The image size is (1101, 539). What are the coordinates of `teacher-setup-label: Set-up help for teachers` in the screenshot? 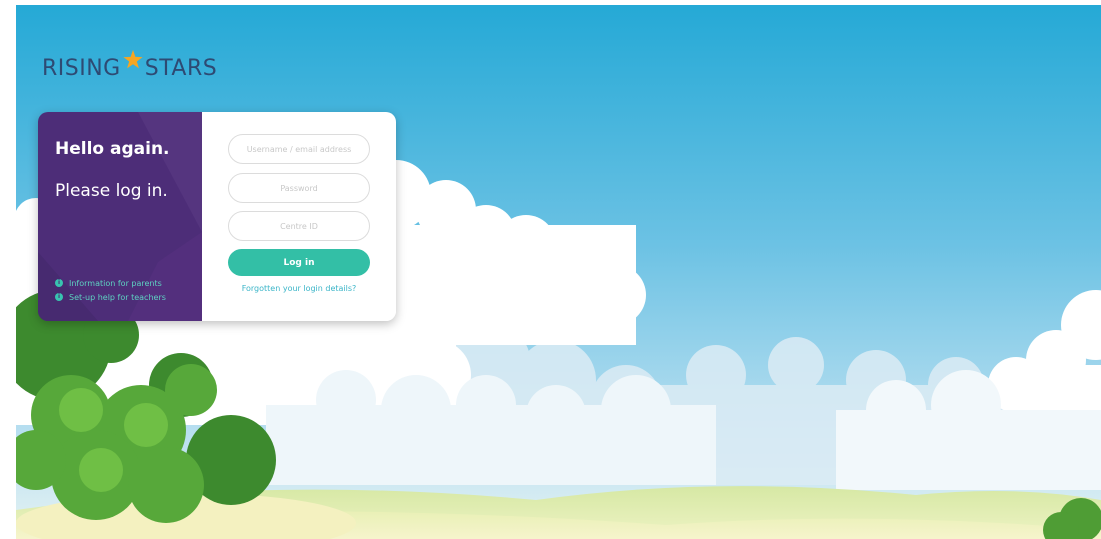 It's located at (117, 297).